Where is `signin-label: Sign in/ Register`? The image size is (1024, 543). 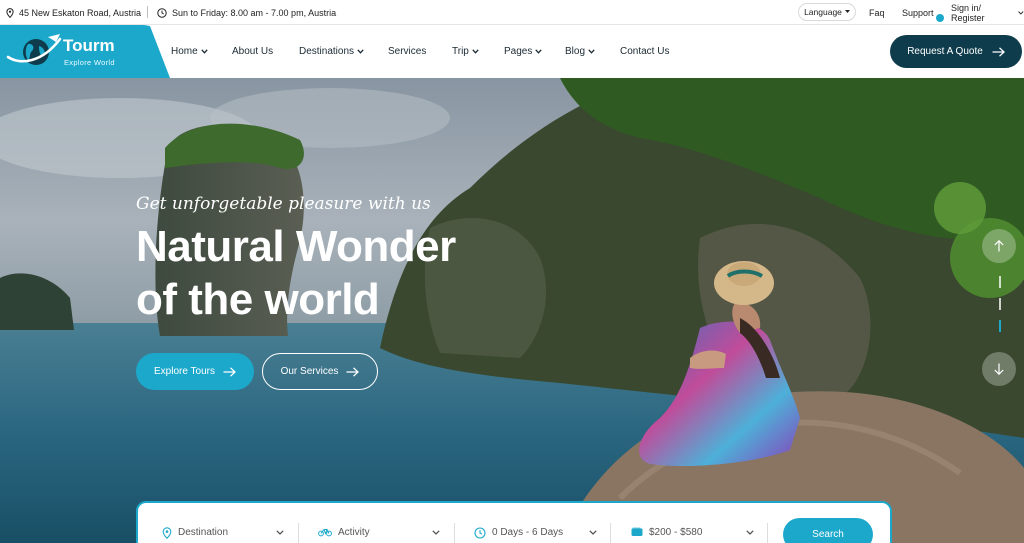 signin-label: Sign in/ Register is located at coordinates (968, 12).